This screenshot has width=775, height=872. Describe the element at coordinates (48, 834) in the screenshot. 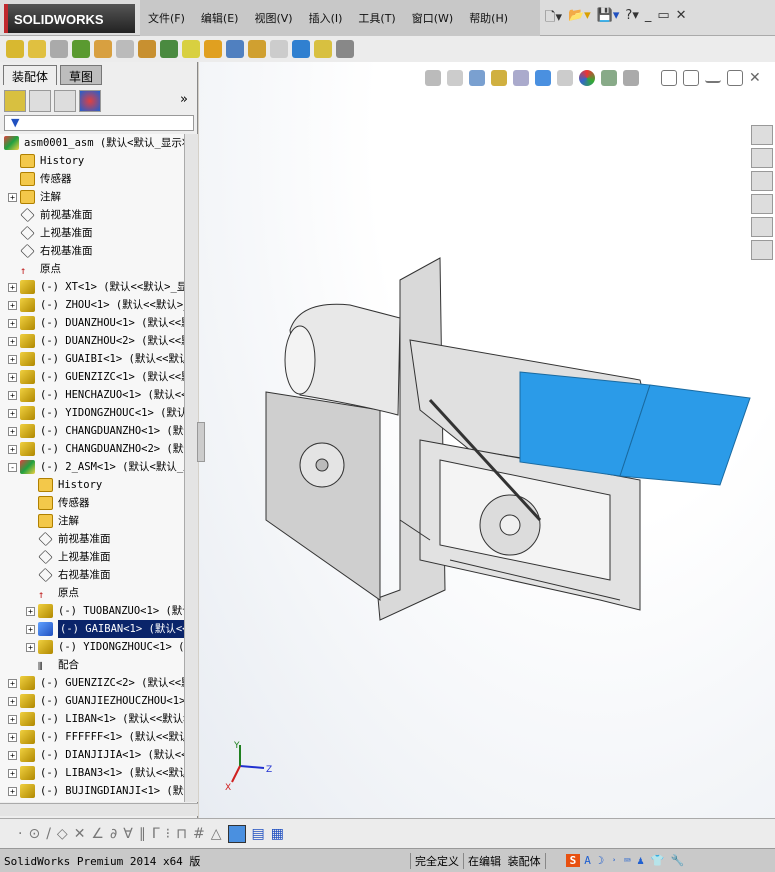

I see `line-icon: /` at that location.